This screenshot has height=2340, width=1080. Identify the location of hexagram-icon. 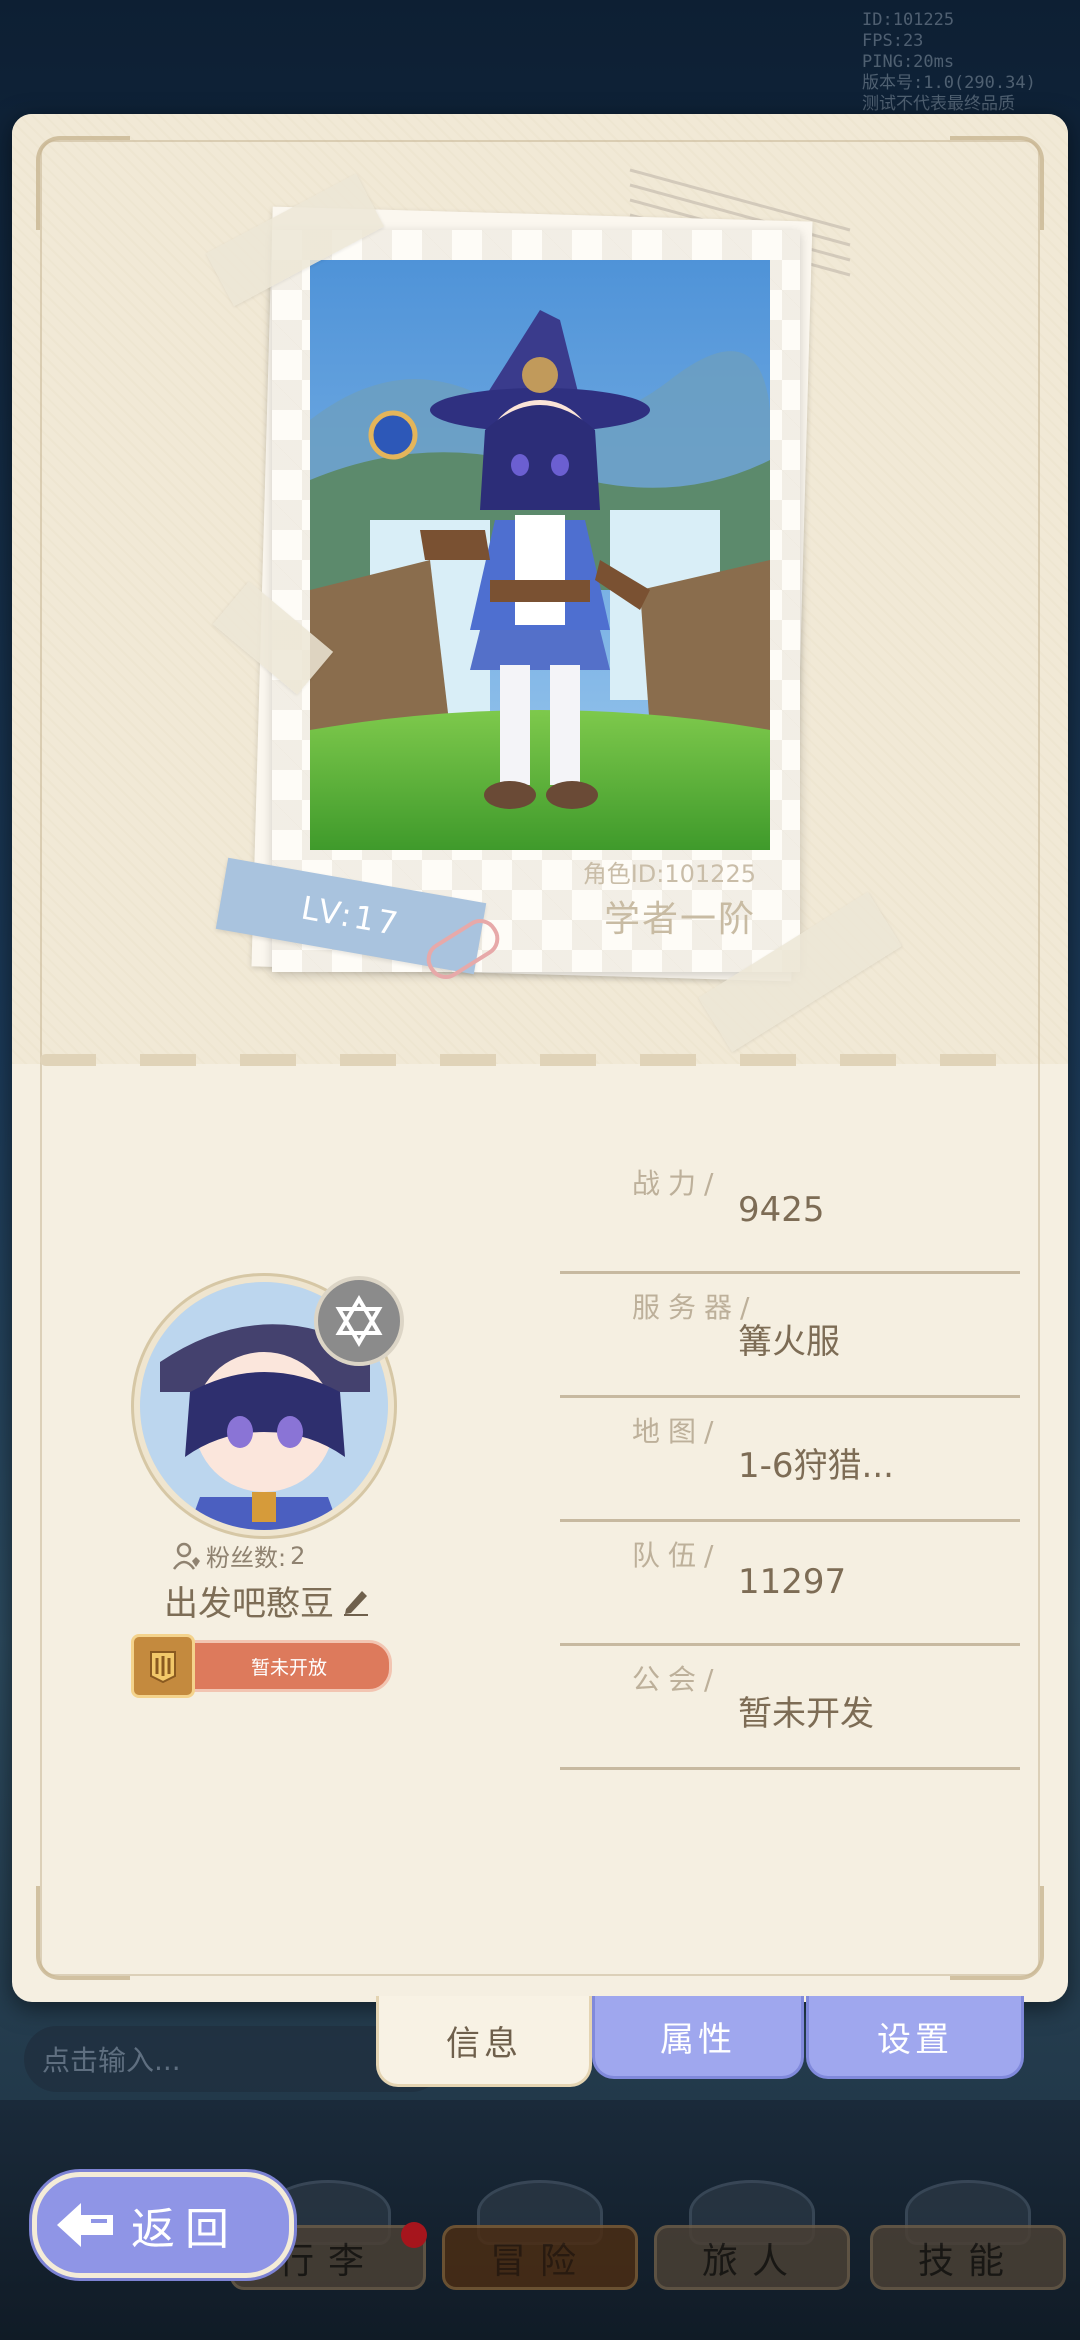
(359, 1321).